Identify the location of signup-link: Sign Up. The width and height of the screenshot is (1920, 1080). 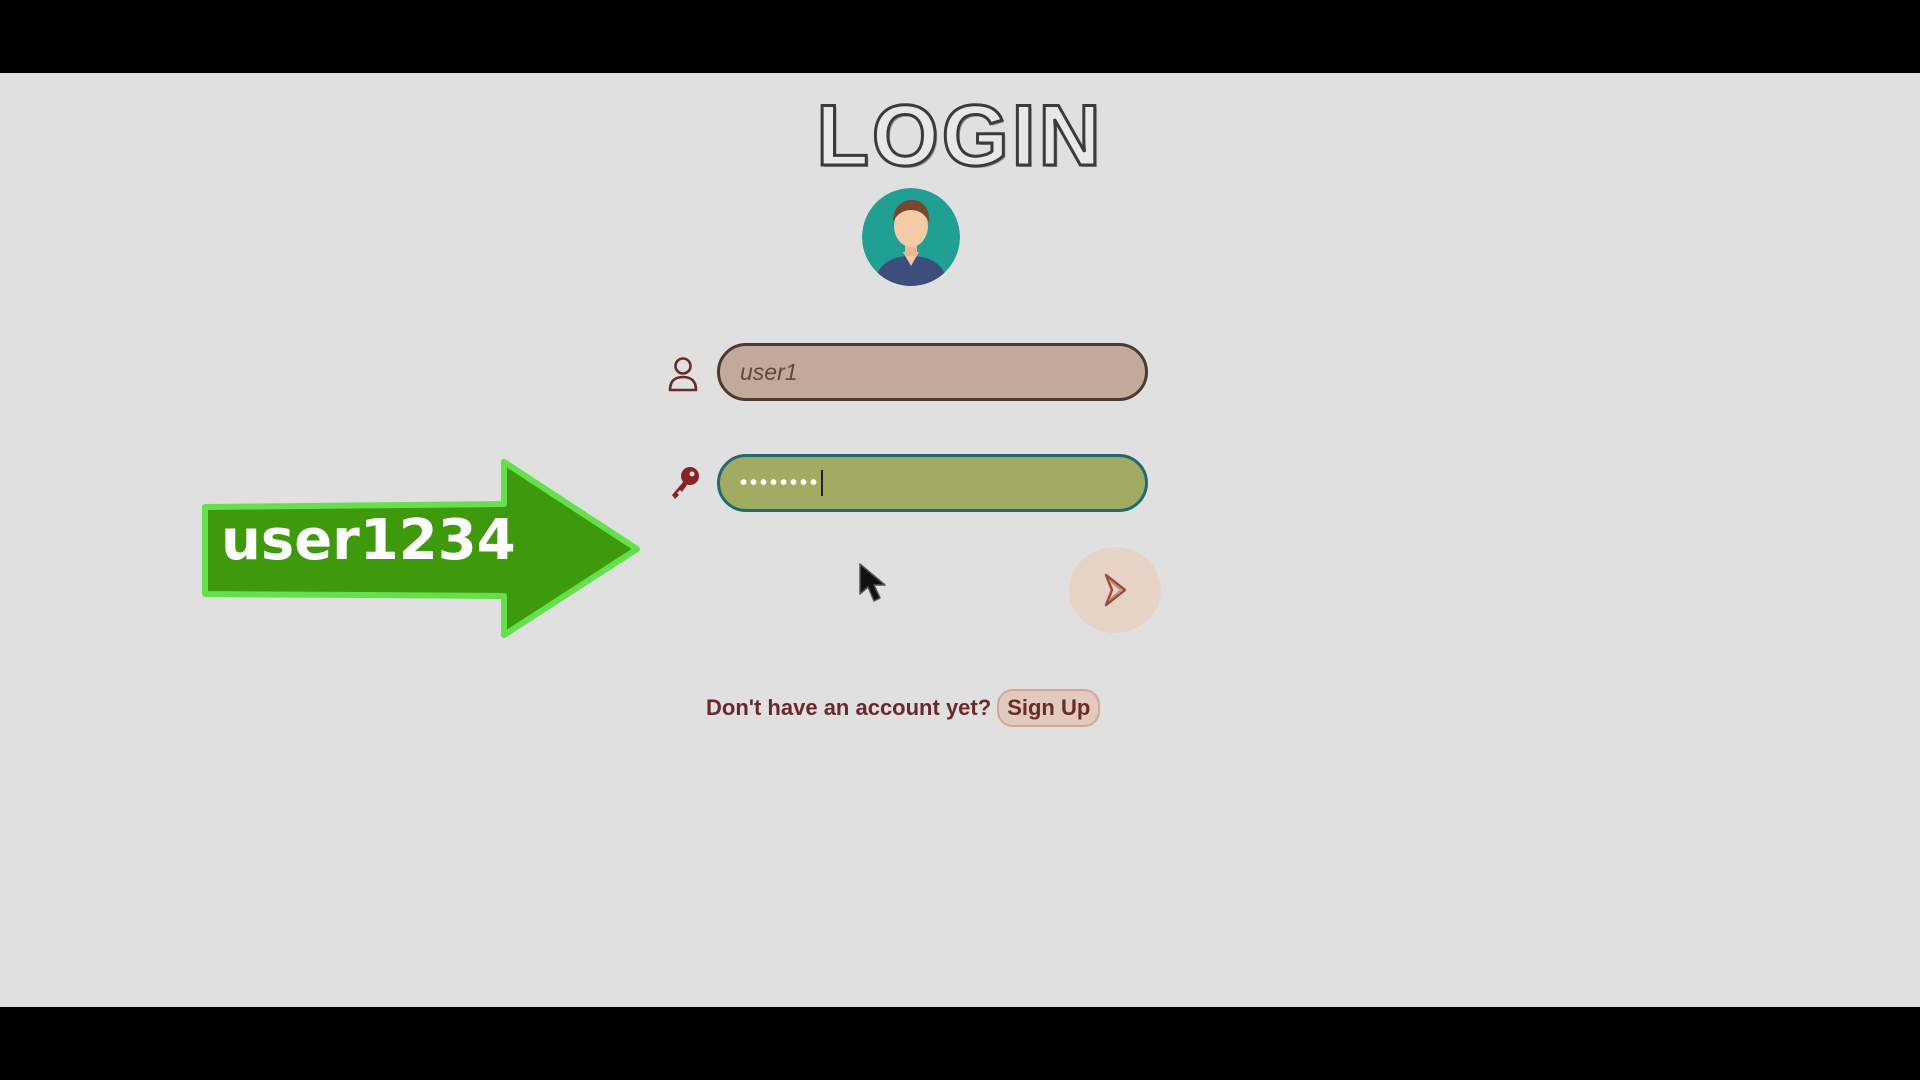
(1049, 708).